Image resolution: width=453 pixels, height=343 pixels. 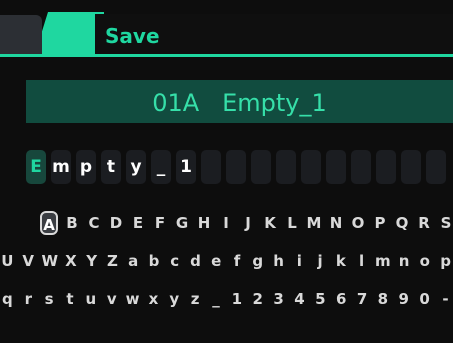 I want to click on keyboard-key: W, so click(x=50, y=261).